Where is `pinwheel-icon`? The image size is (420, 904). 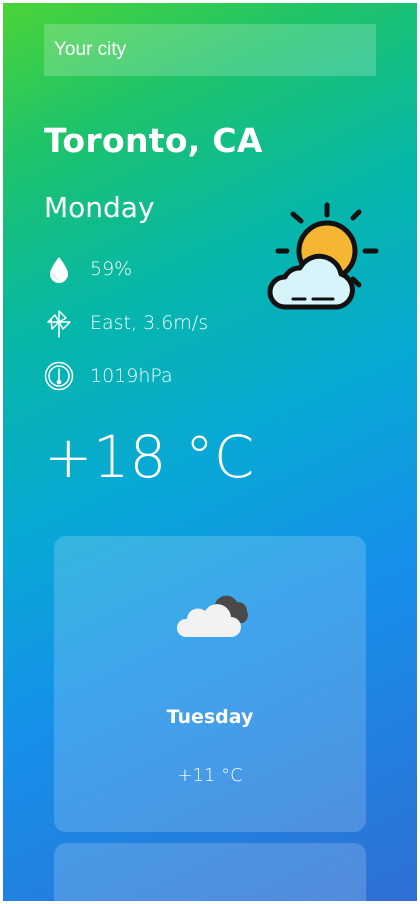 pinwheel-icon is located at coordinates (59, 323).